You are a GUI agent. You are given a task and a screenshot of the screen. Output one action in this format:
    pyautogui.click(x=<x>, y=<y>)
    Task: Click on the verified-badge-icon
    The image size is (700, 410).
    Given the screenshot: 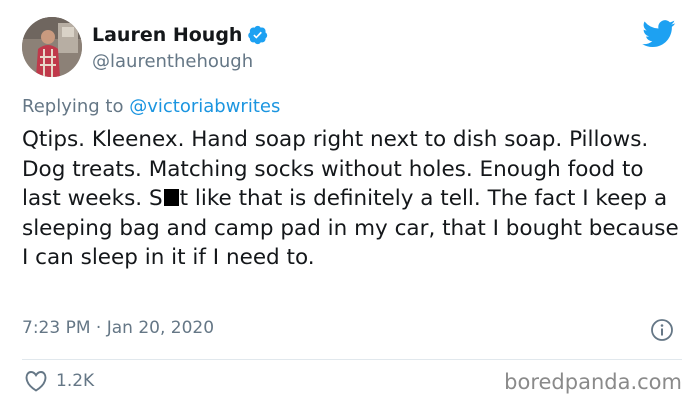 What is the action you would take?
    pyautogui.click(x=258, y=35)
    